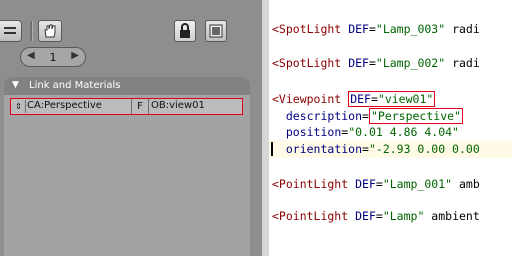 The height and width of the screenshot is (256, 512). I want to click on hand-icon, so click(50, 31).